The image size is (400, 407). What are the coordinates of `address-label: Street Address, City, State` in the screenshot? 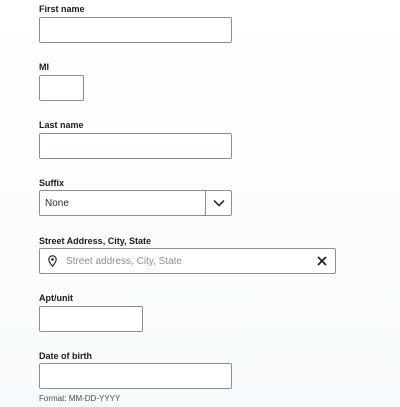 It's located at (95, 241).